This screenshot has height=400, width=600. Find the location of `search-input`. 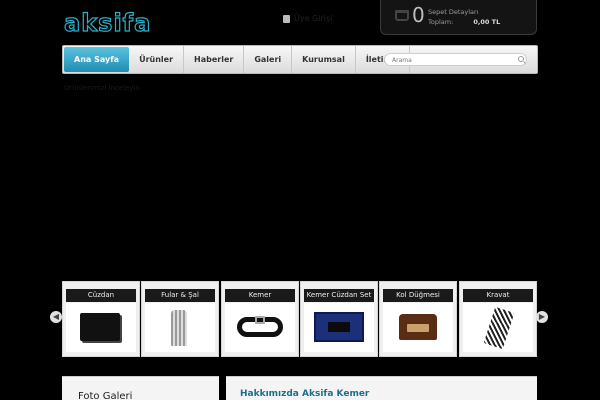

search-input is located at coordinates (451, 60).